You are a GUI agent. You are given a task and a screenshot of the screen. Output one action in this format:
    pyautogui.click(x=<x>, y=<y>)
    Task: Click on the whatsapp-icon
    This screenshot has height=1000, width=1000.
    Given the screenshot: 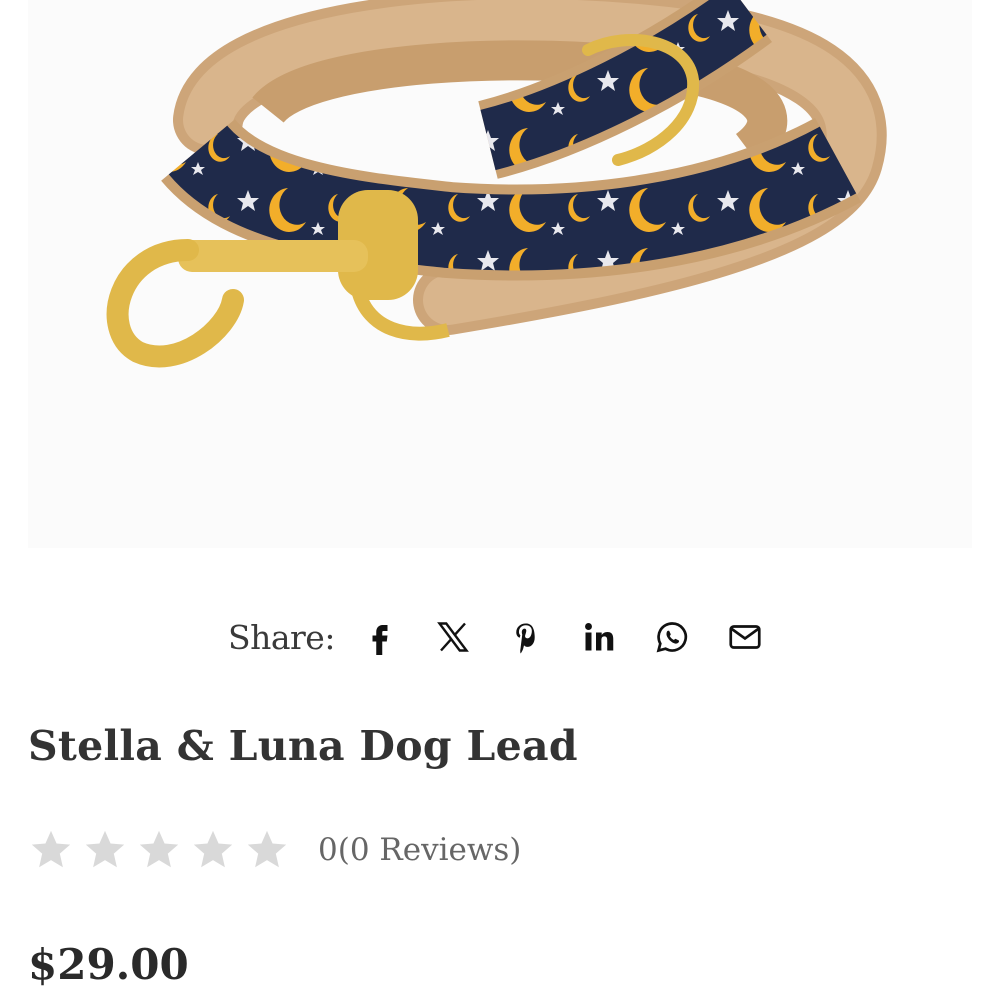 What is the action you would take?
    pyautogui.click(x=672, y=637)
    